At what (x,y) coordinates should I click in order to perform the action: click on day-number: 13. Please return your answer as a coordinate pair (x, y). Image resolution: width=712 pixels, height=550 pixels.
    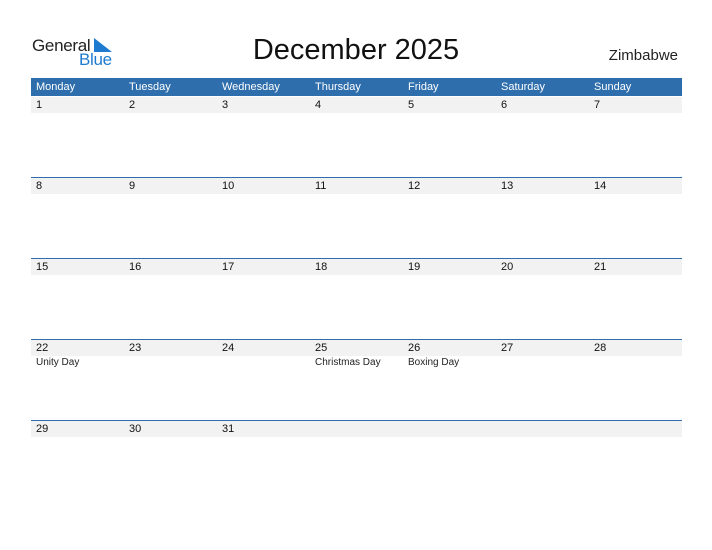
    Looking at the image, I should click on (507, 186).